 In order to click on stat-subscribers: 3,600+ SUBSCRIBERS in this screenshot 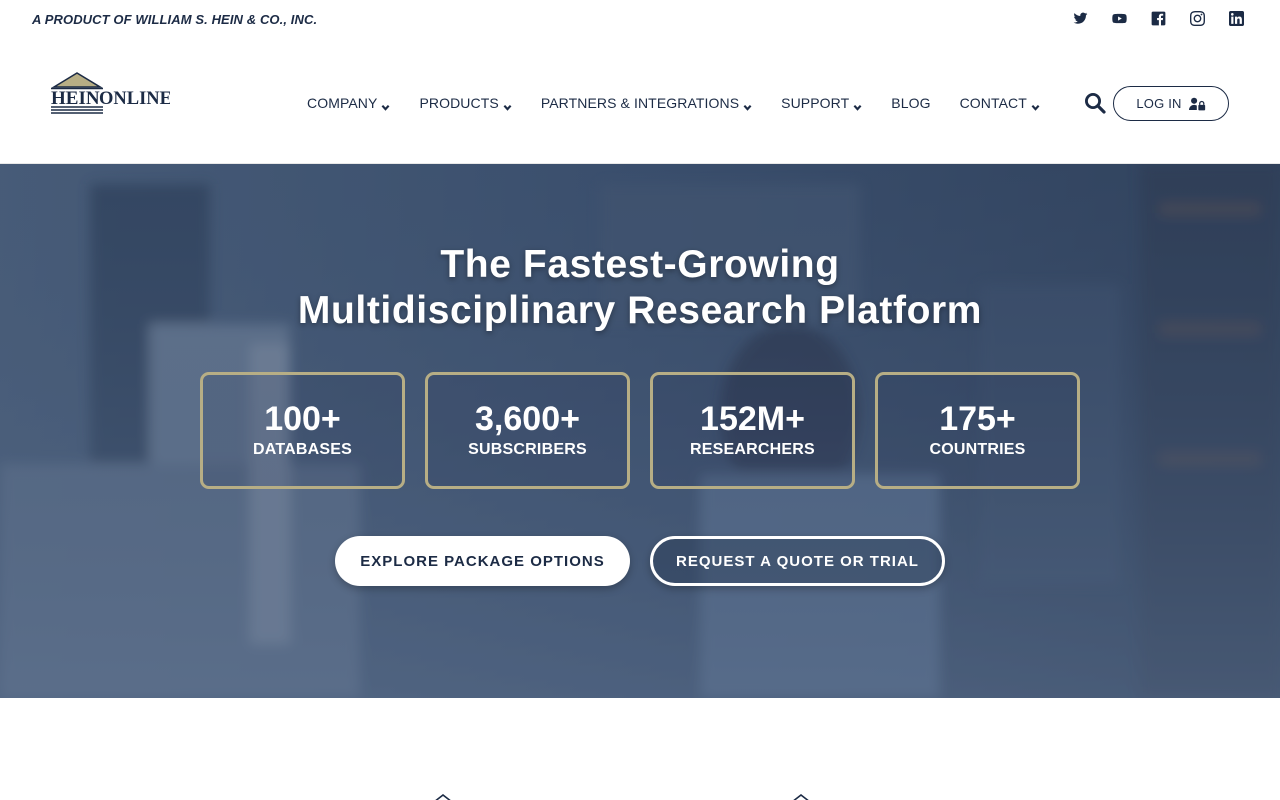, I will do `click(527, 430)`.